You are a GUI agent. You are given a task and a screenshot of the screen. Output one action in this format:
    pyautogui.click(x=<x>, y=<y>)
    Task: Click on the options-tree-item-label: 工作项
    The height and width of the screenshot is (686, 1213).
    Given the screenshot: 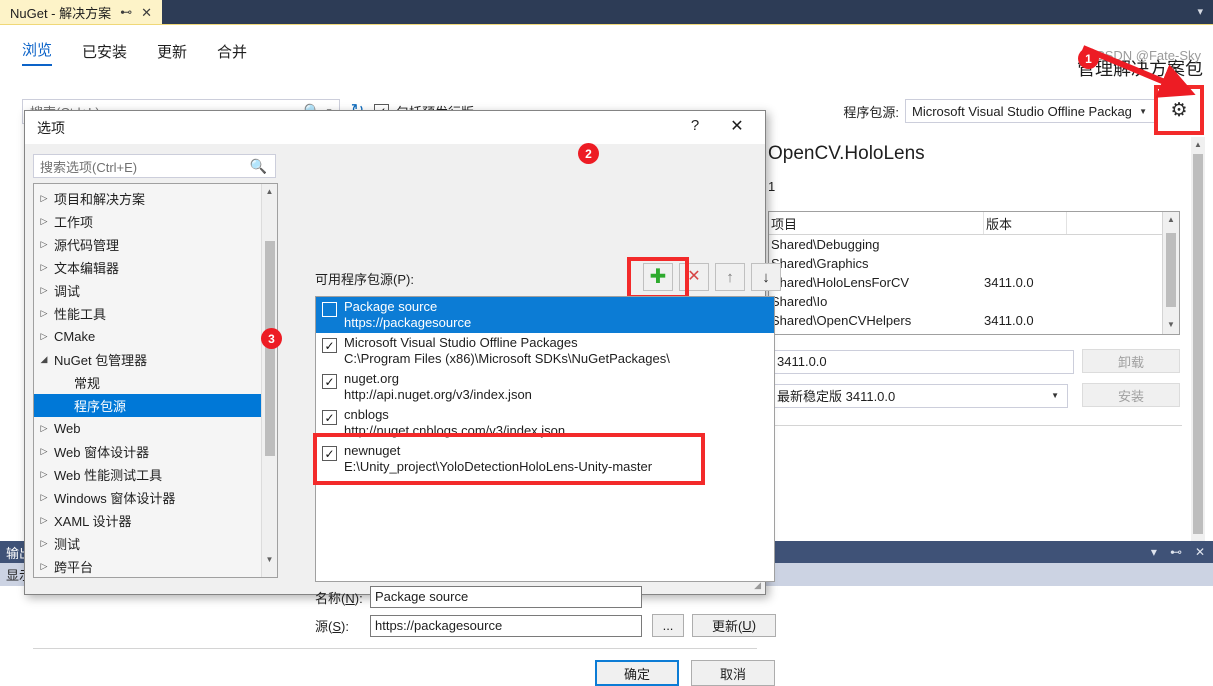 What is the action you would take?
    pyautogui.click(x=74, y=222)
    